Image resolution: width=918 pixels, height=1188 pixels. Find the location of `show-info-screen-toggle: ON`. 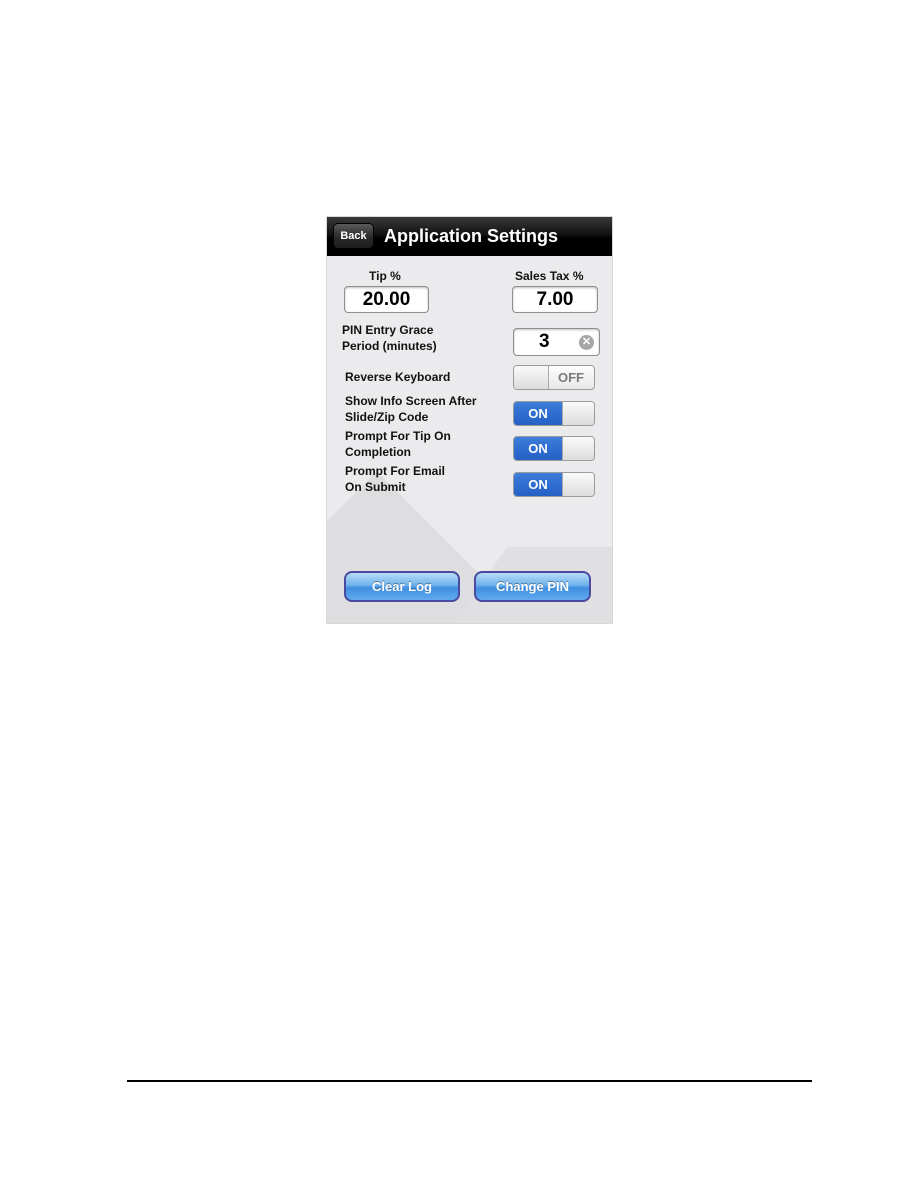

show-info-screen-toggle: ON is located at coordinates (554, 413).